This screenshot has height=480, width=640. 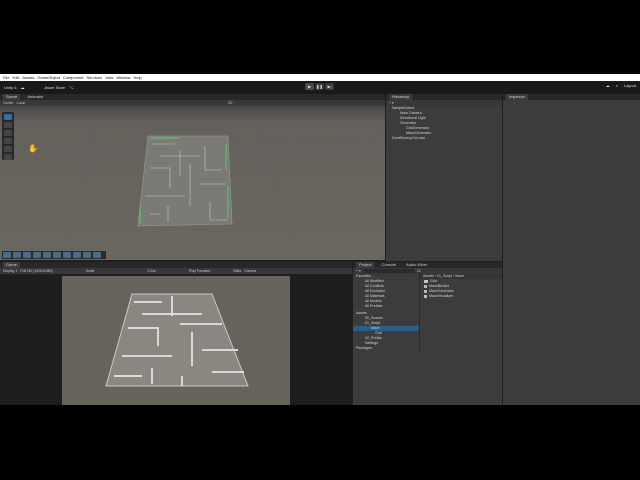 I want to click on hand-tool-icon, so click(x=8, y=117).